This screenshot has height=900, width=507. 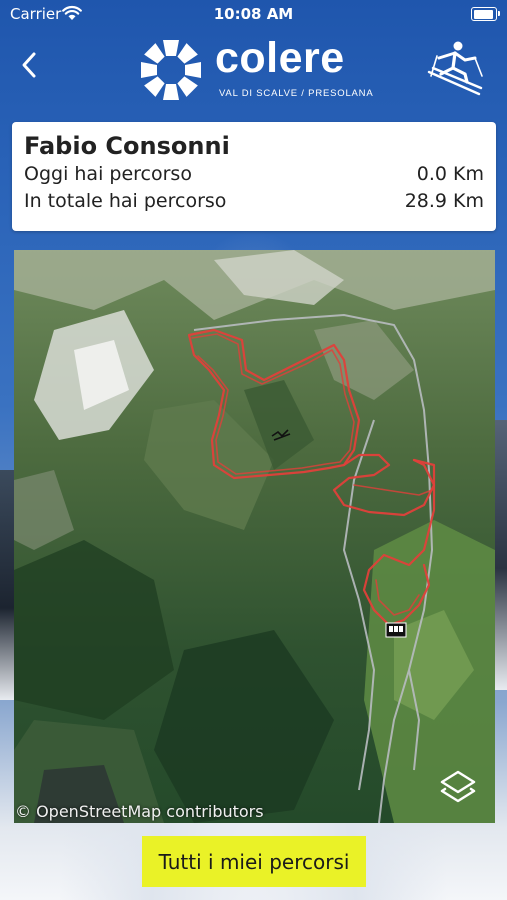 What do you see at coordinates (455, 68) in the screenshot?
I see `skier-icon` at bounding box center [455, 68].